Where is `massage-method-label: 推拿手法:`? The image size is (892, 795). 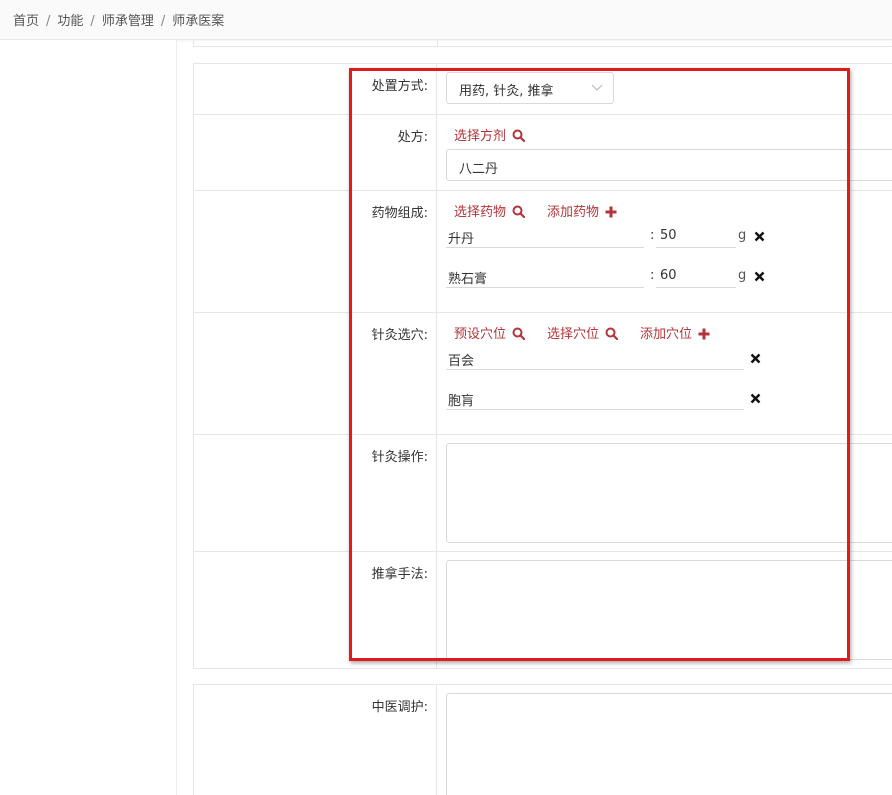 massage-method-label: 推拿手法: is located at coordinates (399, 574).